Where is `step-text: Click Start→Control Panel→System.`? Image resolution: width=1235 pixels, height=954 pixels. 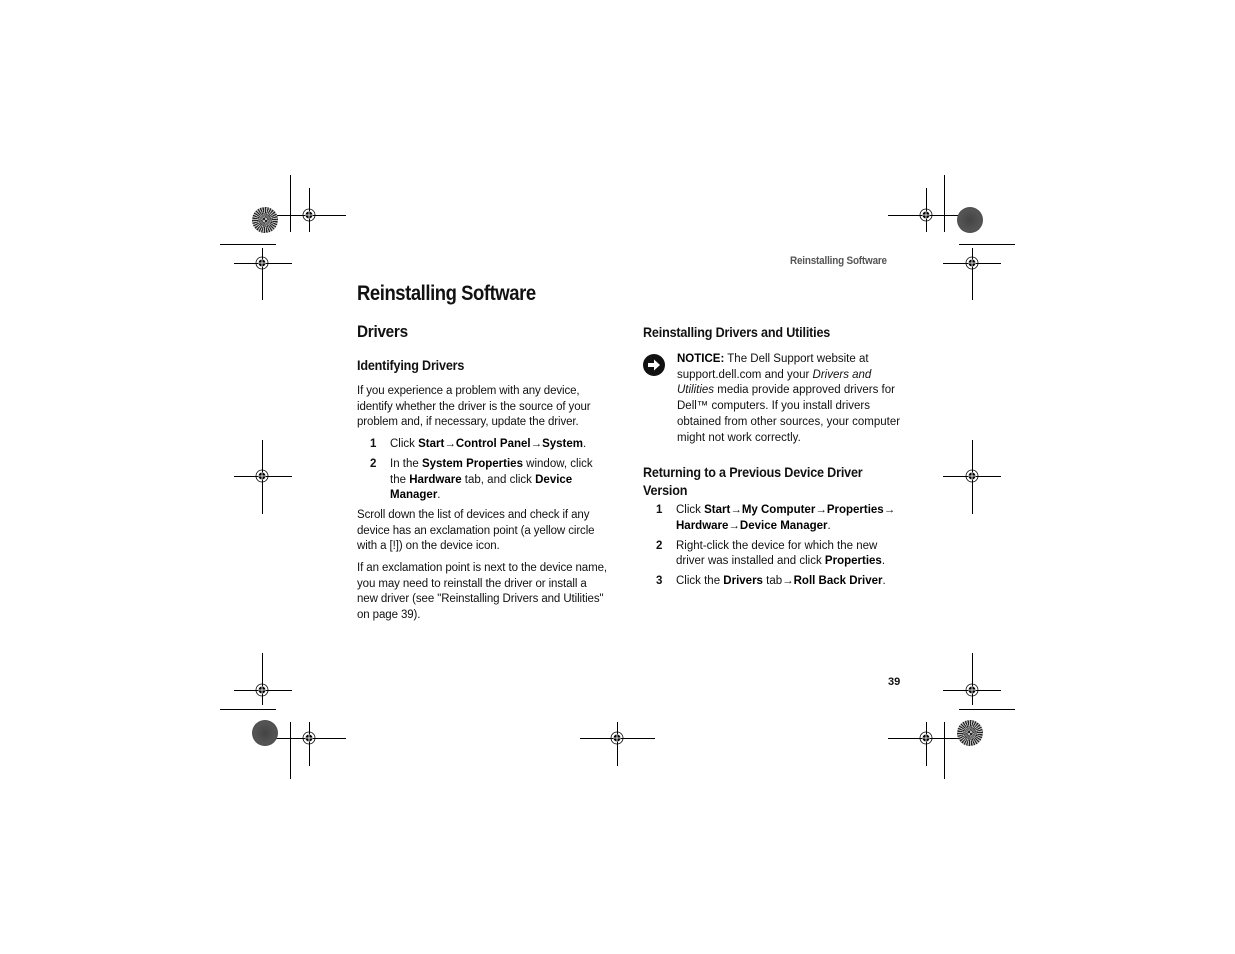
step-text: Click Start→Control Panel→System. is located at coordinates (488, 444).